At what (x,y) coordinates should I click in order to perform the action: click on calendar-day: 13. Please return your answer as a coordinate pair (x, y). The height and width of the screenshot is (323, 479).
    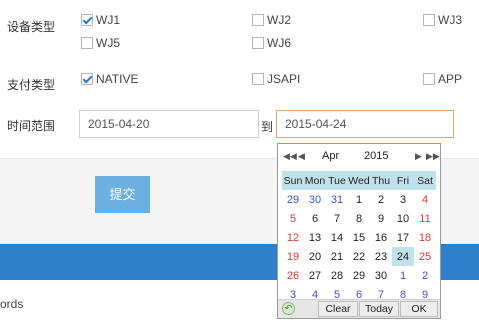
    Looking at the image, I should click on (315, 237).